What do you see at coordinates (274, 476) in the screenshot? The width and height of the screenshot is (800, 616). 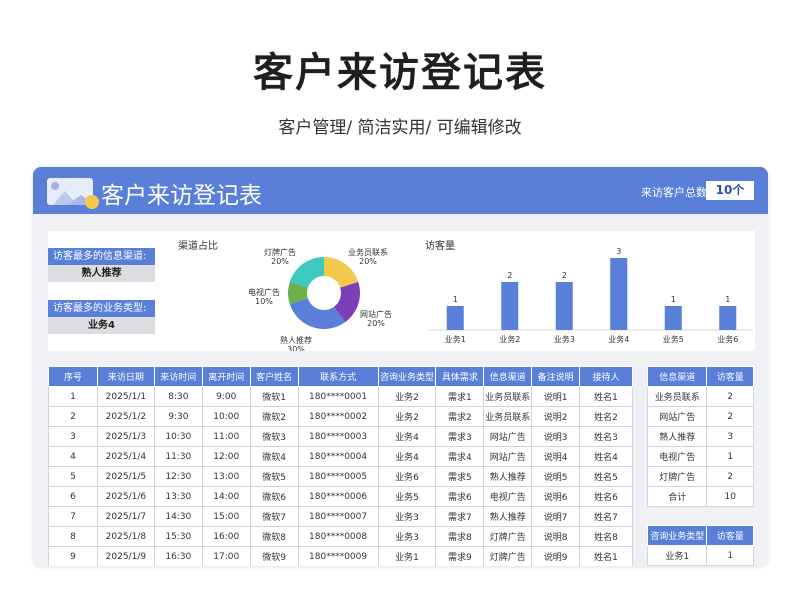 I see `register-cell: 微软5` at bounding box center [274, 476].